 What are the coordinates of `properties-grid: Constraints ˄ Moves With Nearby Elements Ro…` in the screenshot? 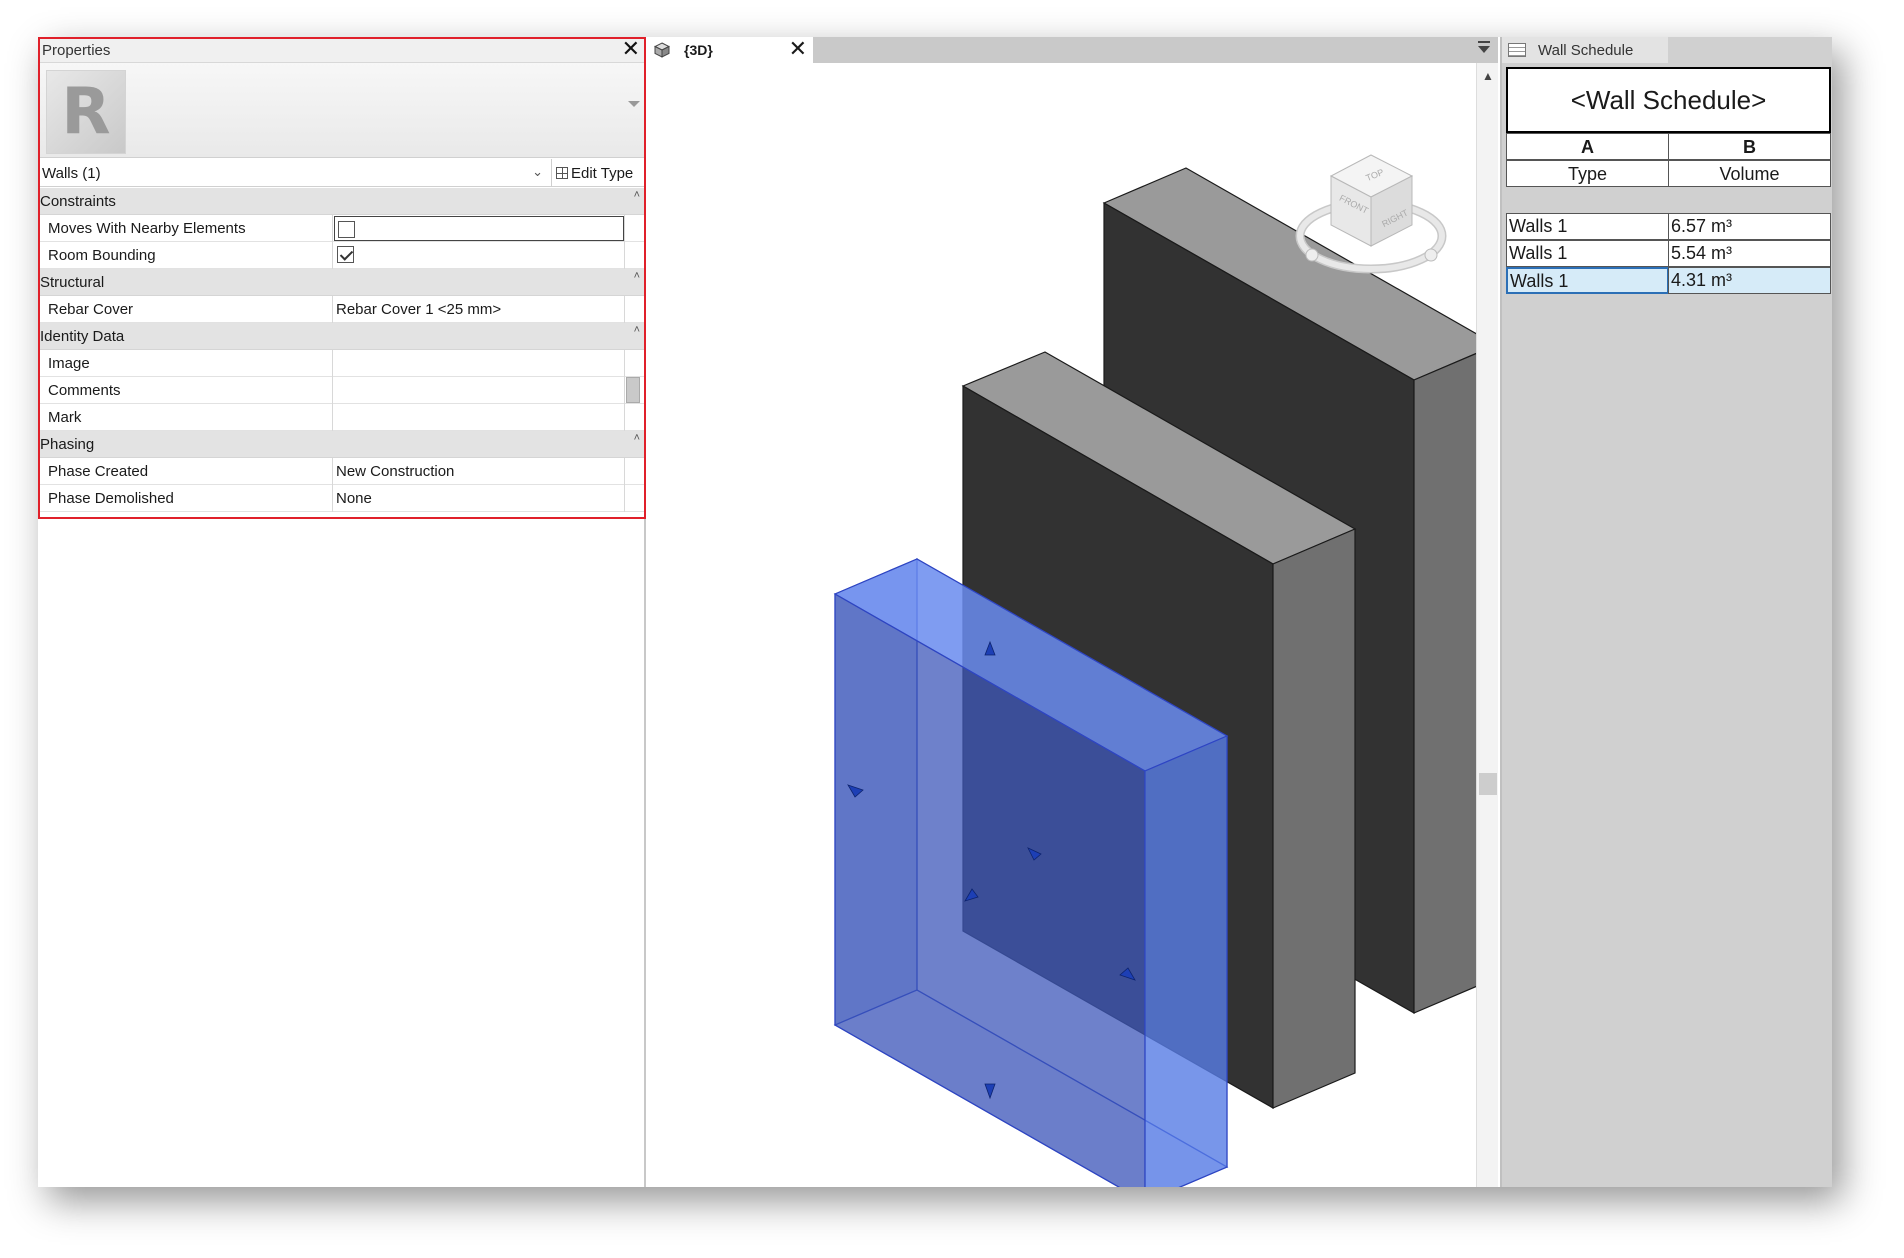 It's located at (342, 350).